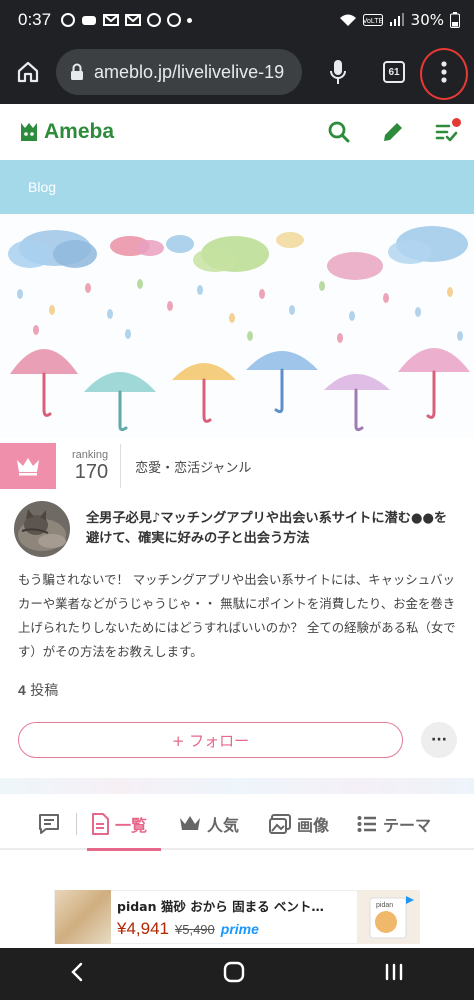 This screenshot has height=1000, width=474. I want to click on ameba-mascot-icon, so click(29, 132).